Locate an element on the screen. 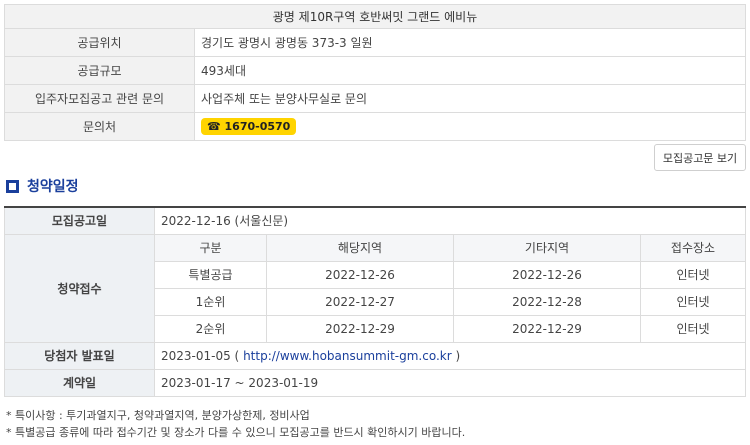 The height and width of the screenshot is (445, 750). column-header: 해당지역 is located at coordinates (360, 247).